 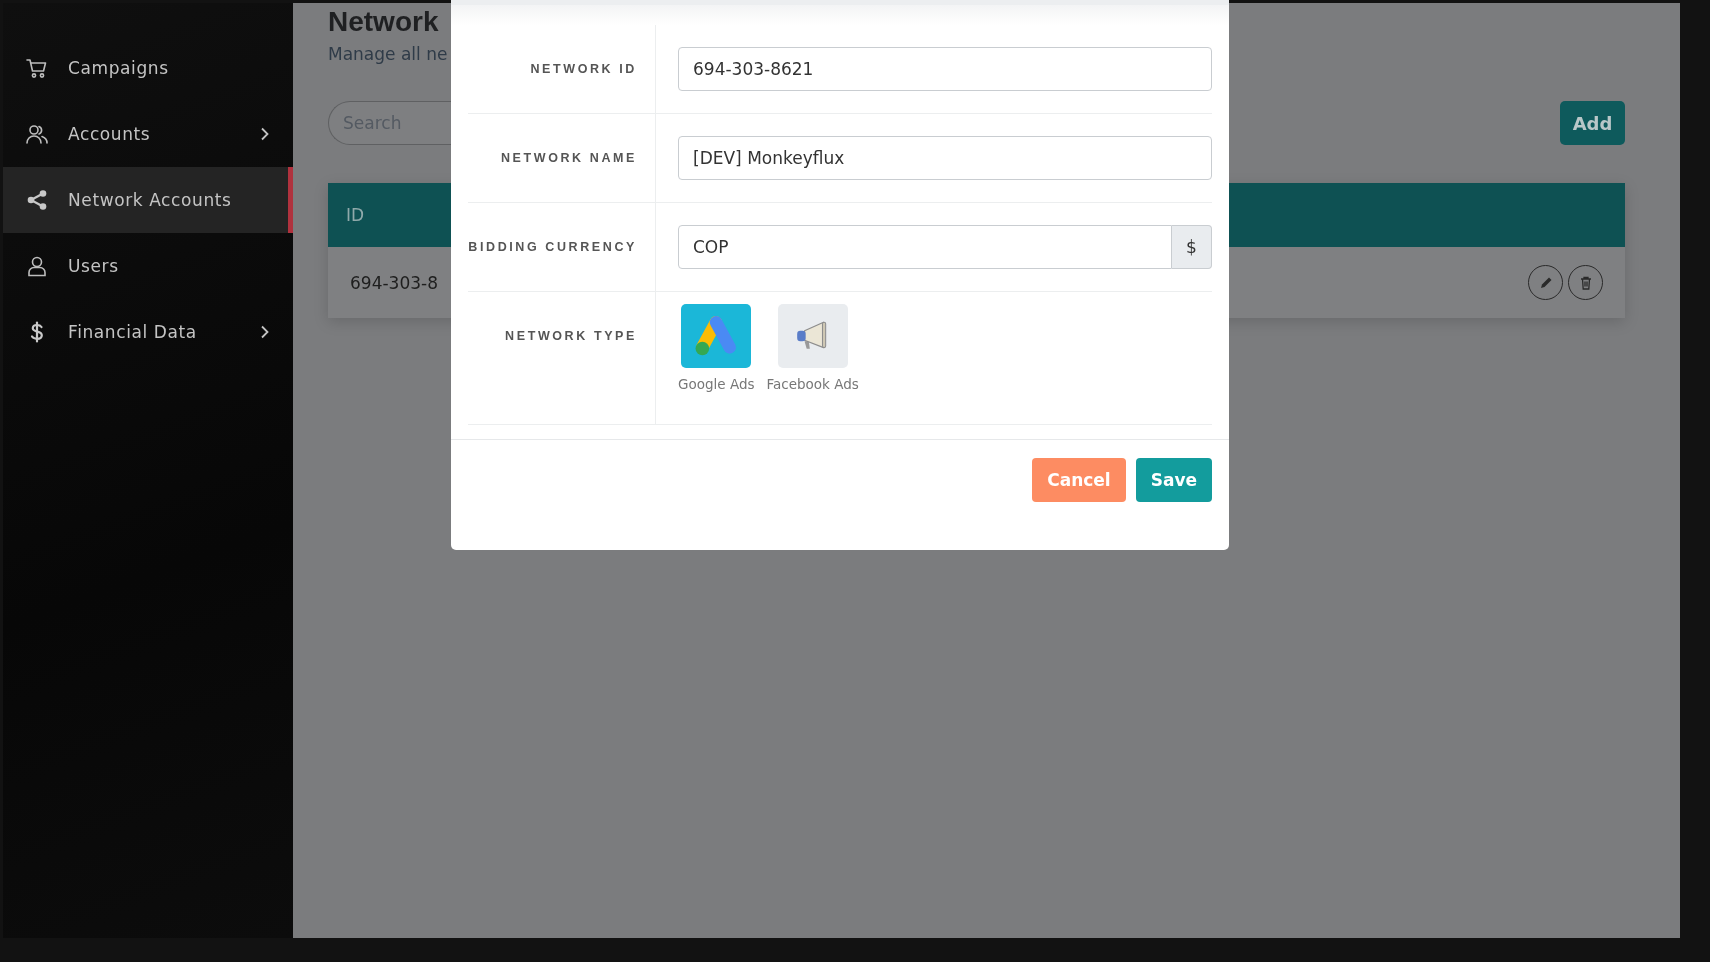 I want to click on network-type-label: Facebook Ads, so click(x=812, y=384).